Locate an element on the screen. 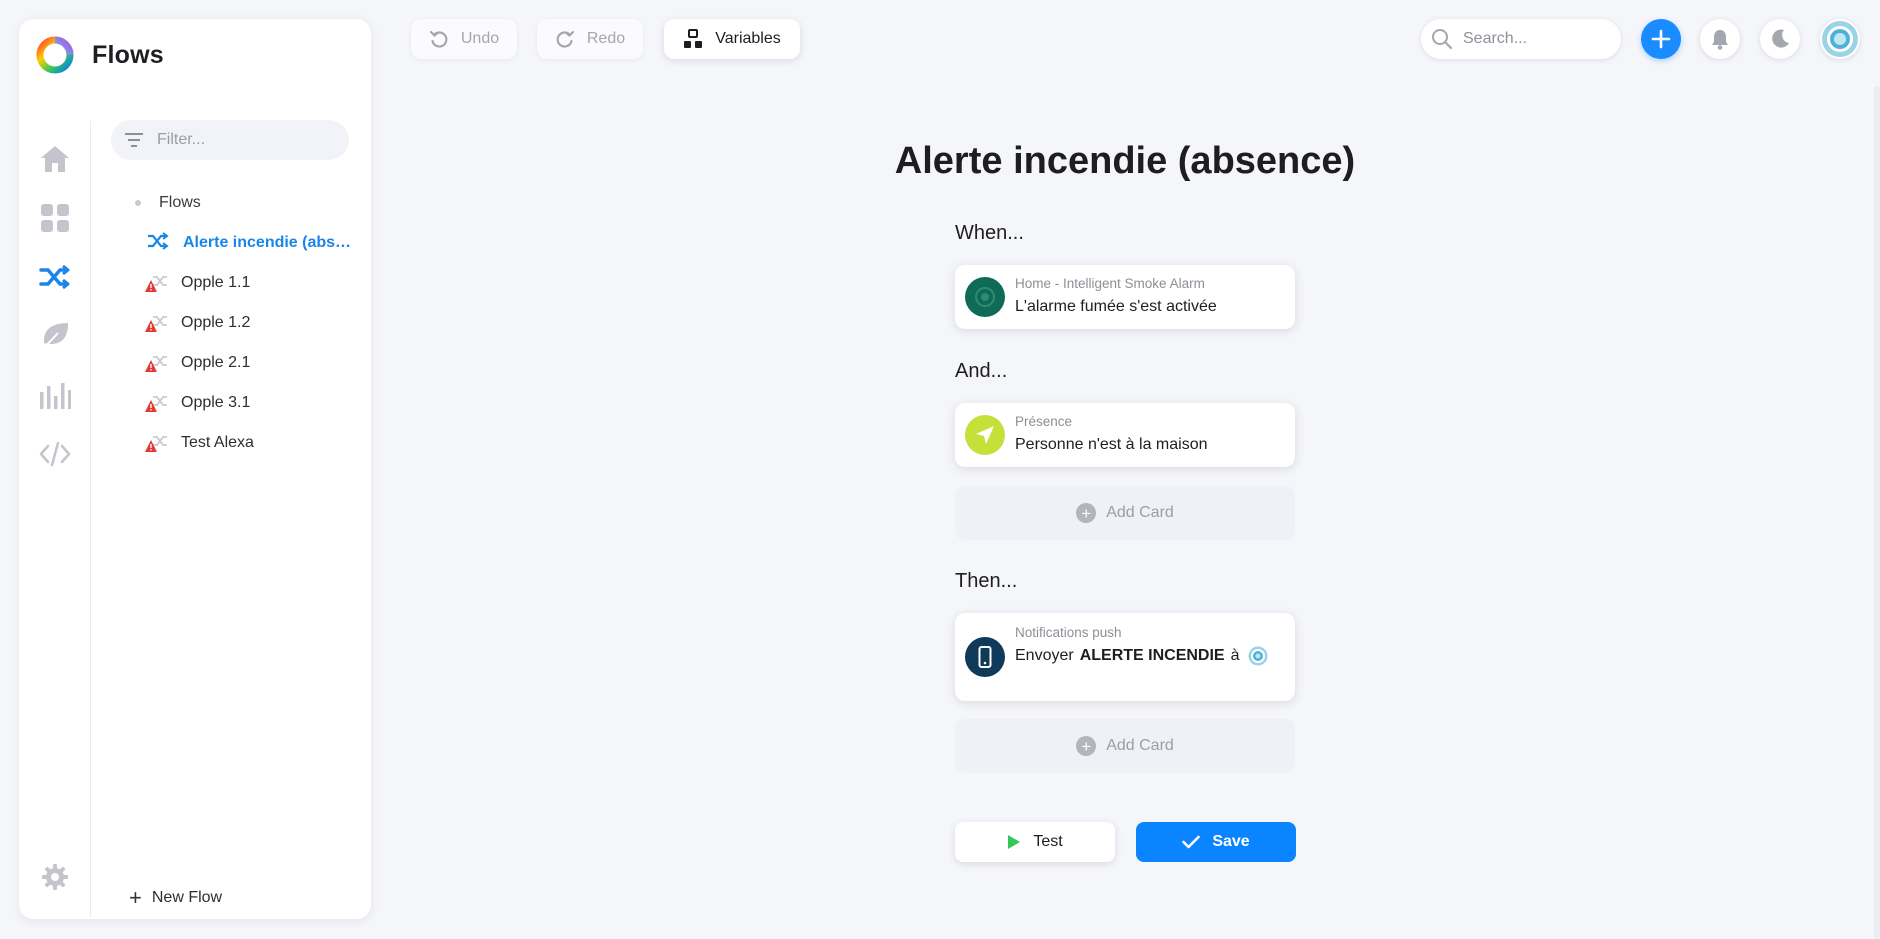  then-card-subtitle: Notifications push is located at coordinates (1068, 632).